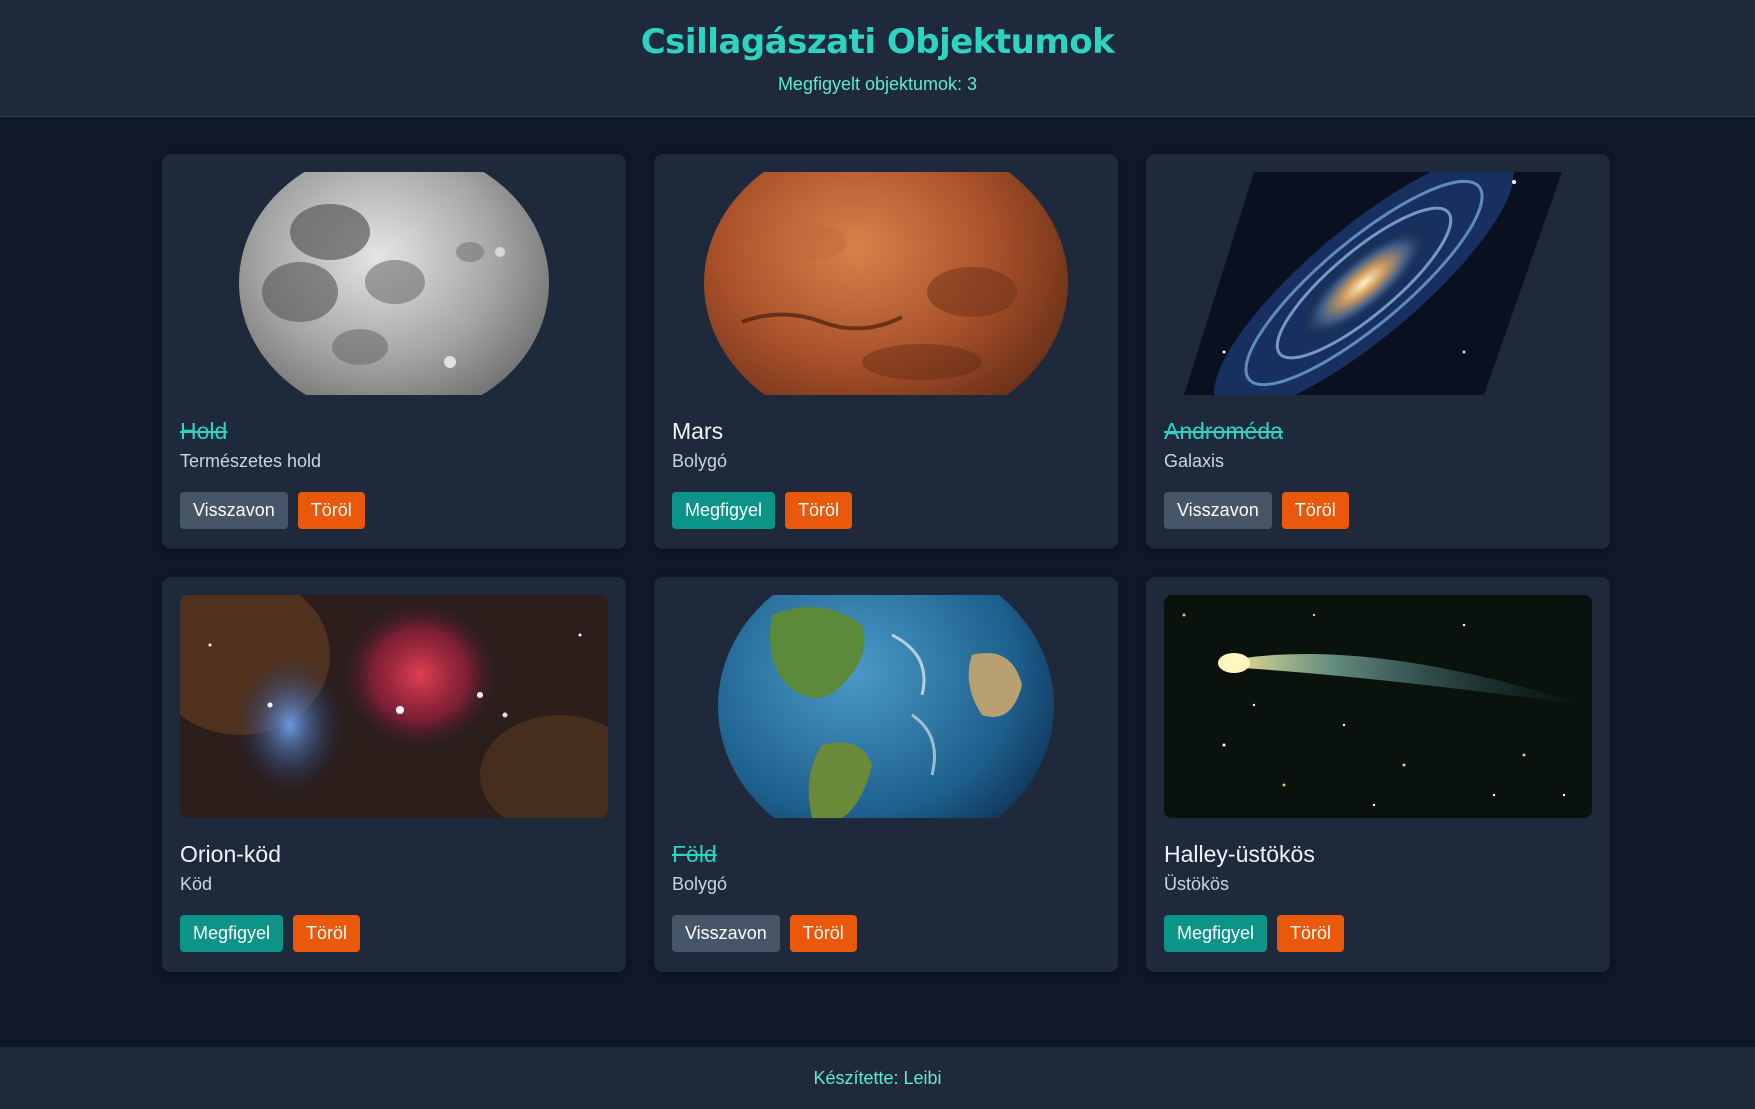 The height and width of the screenshot is (1109, 1755). What do you see at coordinates (886, 283) in the screenshot?
I see `object-image-mars` at bounding box center [886, 283].